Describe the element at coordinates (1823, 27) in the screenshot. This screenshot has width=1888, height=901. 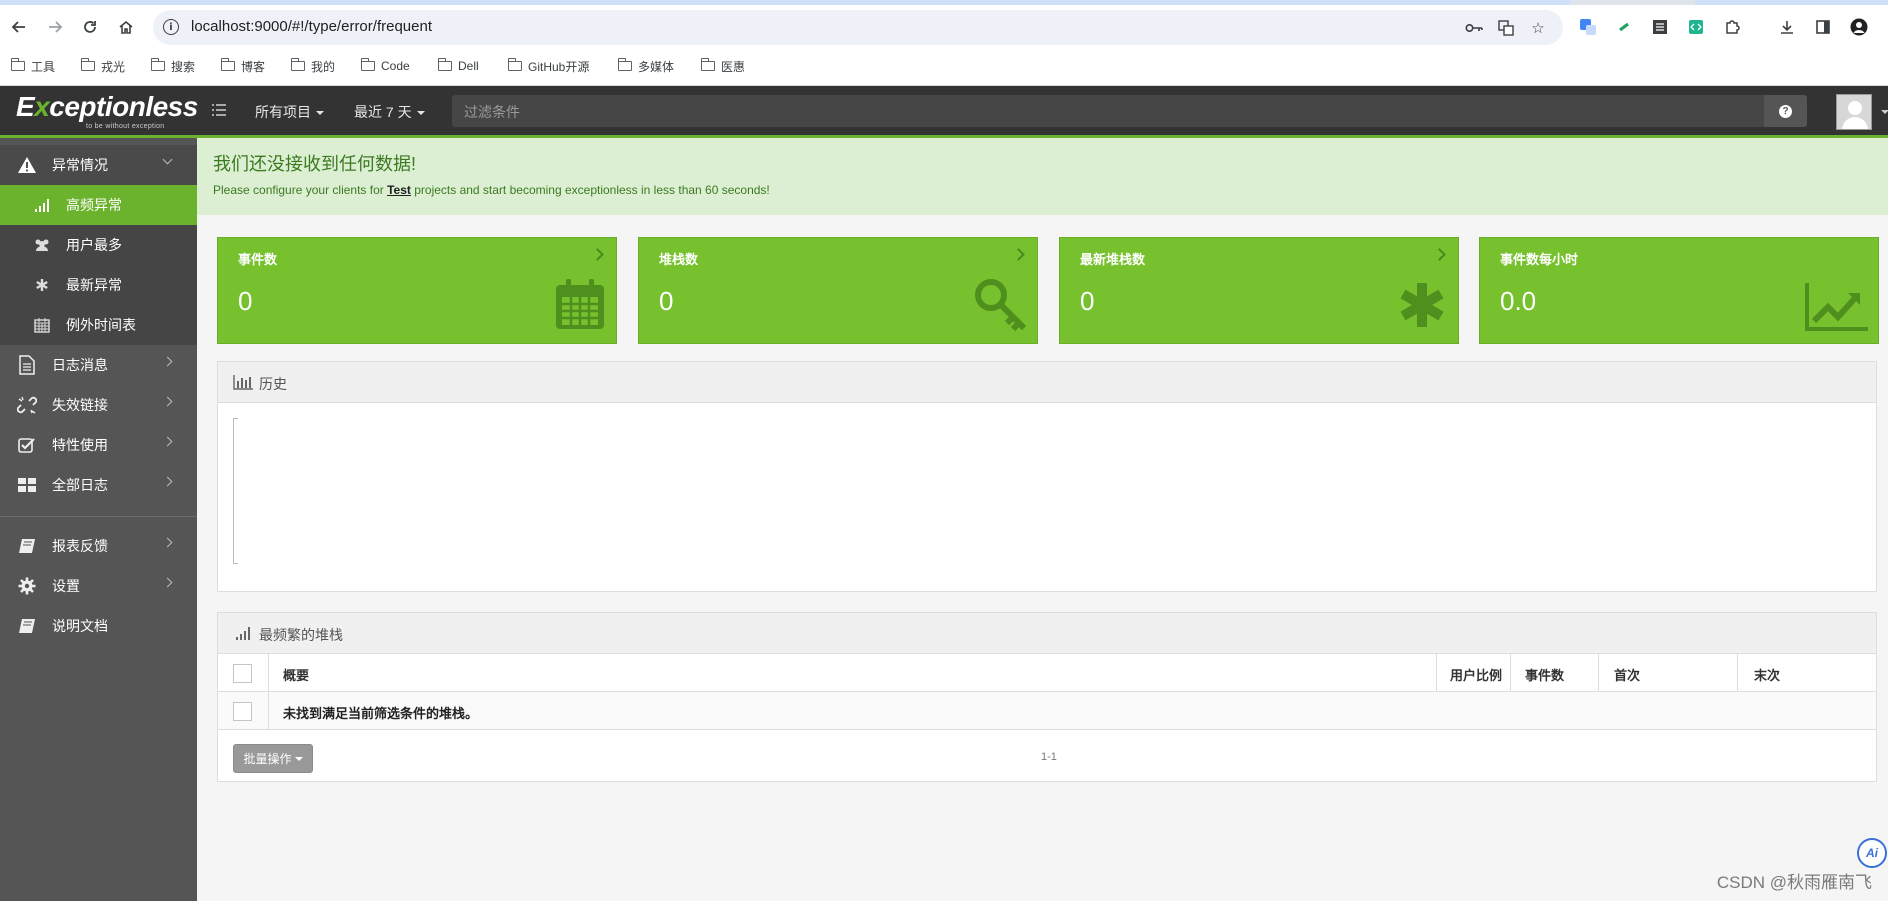
I see `side-panel-icon` at that location.